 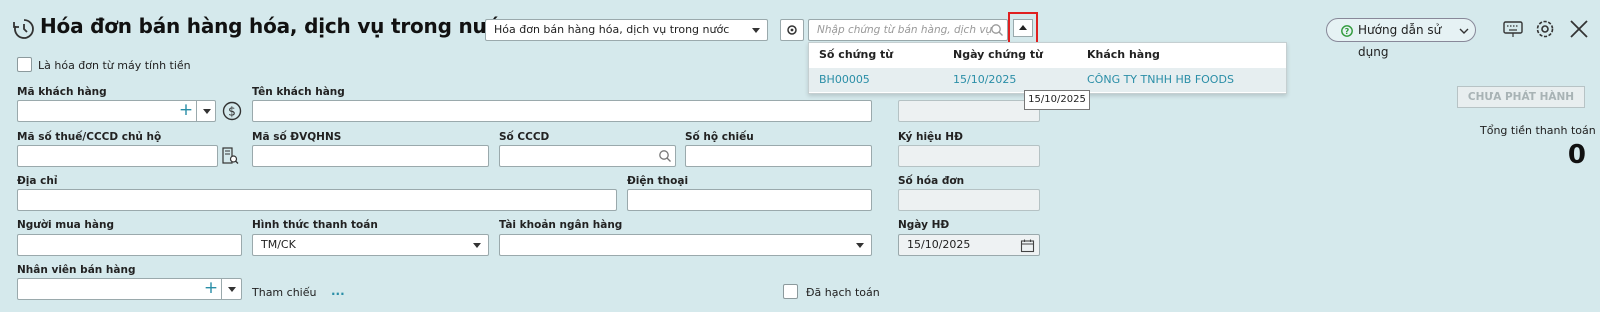 I want to click on payment-method-label: Hình thức thanh toán, so click(x=315, y=225).